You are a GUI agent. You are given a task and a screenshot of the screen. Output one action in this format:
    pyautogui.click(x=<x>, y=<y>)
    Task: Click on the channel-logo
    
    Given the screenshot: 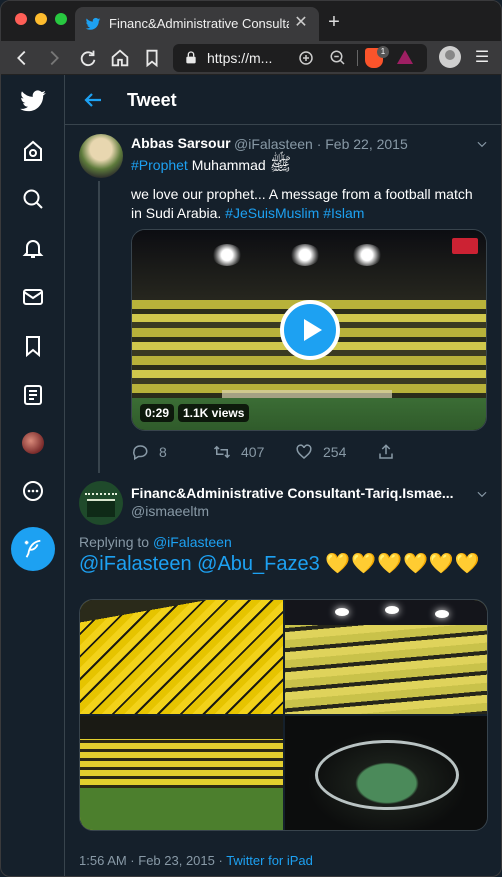 What is the action you would take?
    pyautogui.click(x=465, y=246)
    